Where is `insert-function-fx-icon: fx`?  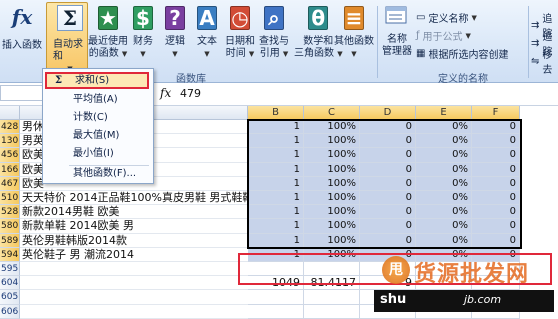 insert-function-fx-icon: fx is located at coordinates (165, 93).